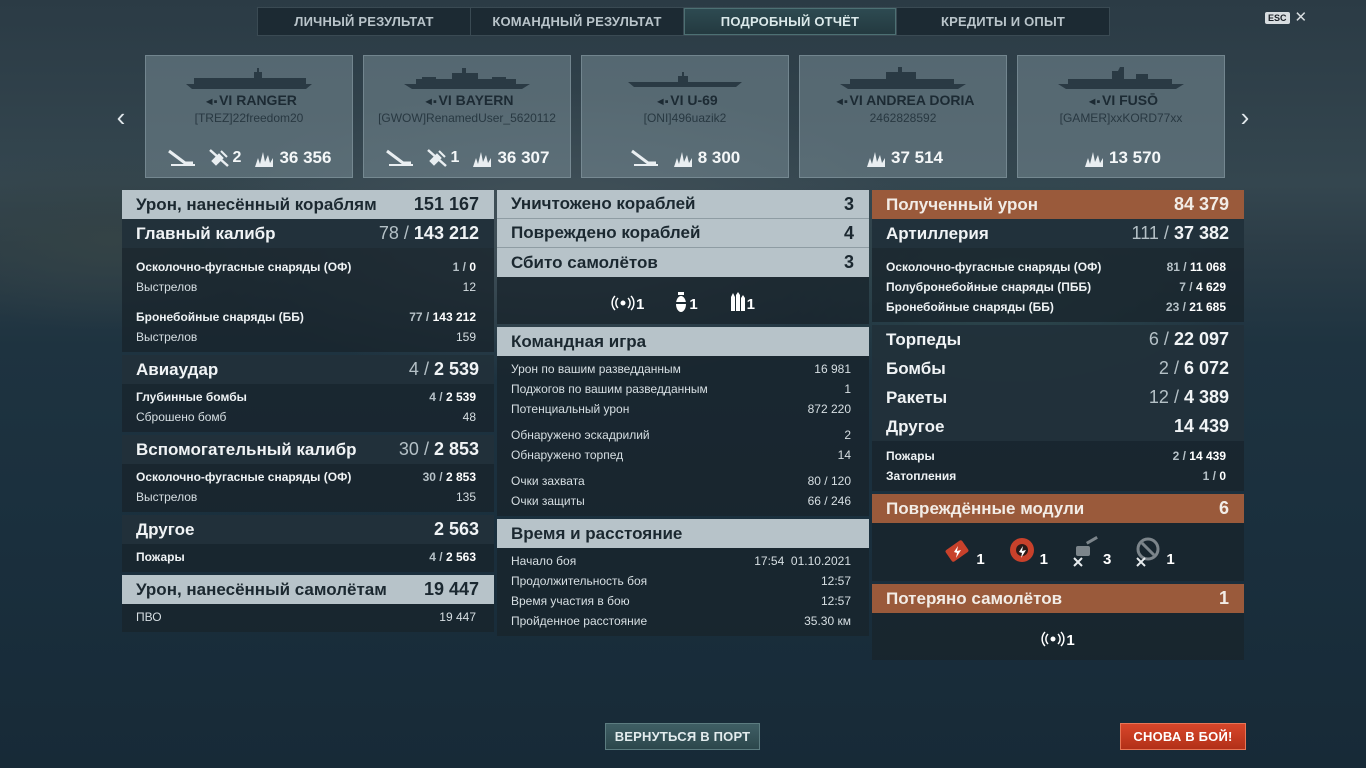 Image resolution: width=1366 pixels, height=768 pixels. I want to click on time-distance-header: Время и расстояние, so click(683, 533).